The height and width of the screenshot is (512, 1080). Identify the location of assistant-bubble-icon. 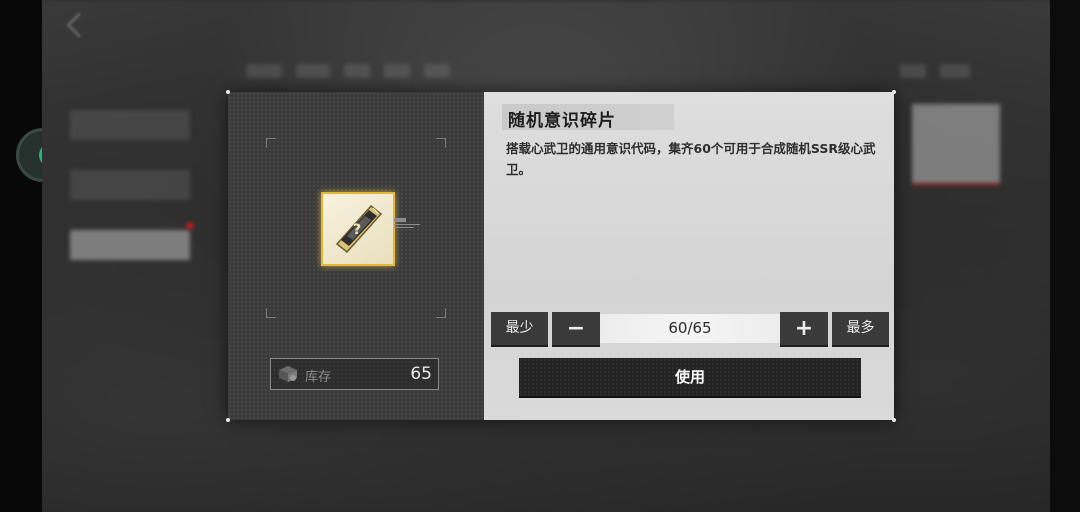
(29, 155).